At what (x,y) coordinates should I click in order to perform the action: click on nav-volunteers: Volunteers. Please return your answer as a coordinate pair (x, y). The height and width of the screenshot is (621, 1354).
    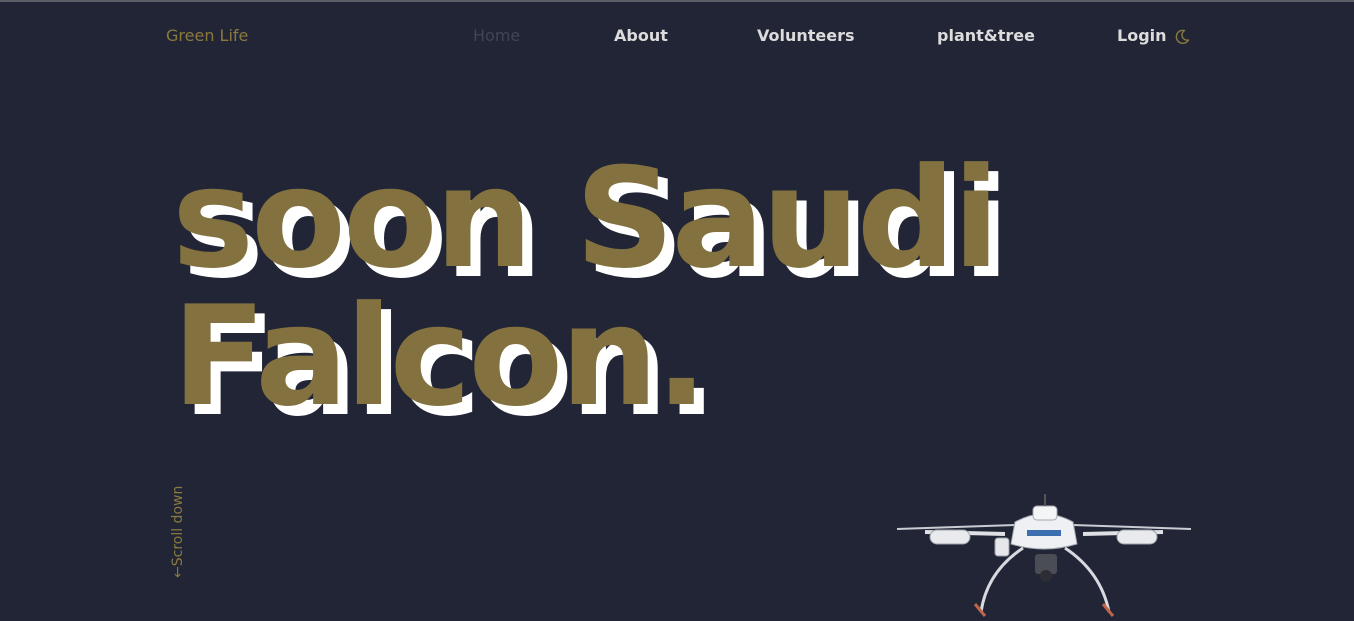
    Looking at the image, I should click on (806, 35).